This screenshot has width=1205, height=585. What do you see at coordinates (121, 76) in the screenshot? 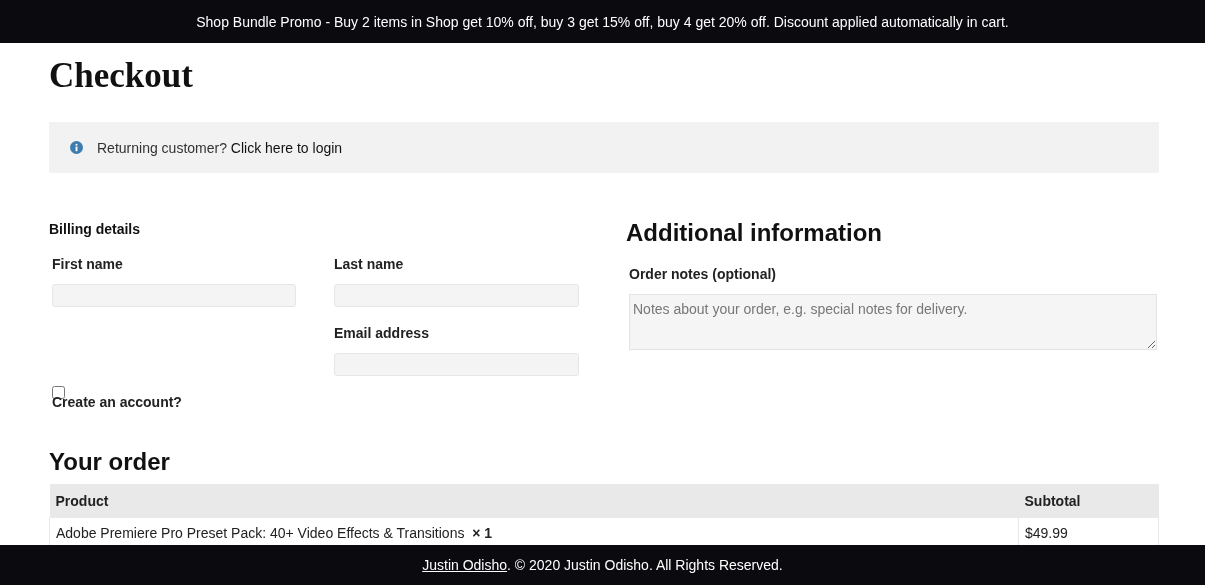
I see `page-title: Checkout` at bounding box center [121, 76].